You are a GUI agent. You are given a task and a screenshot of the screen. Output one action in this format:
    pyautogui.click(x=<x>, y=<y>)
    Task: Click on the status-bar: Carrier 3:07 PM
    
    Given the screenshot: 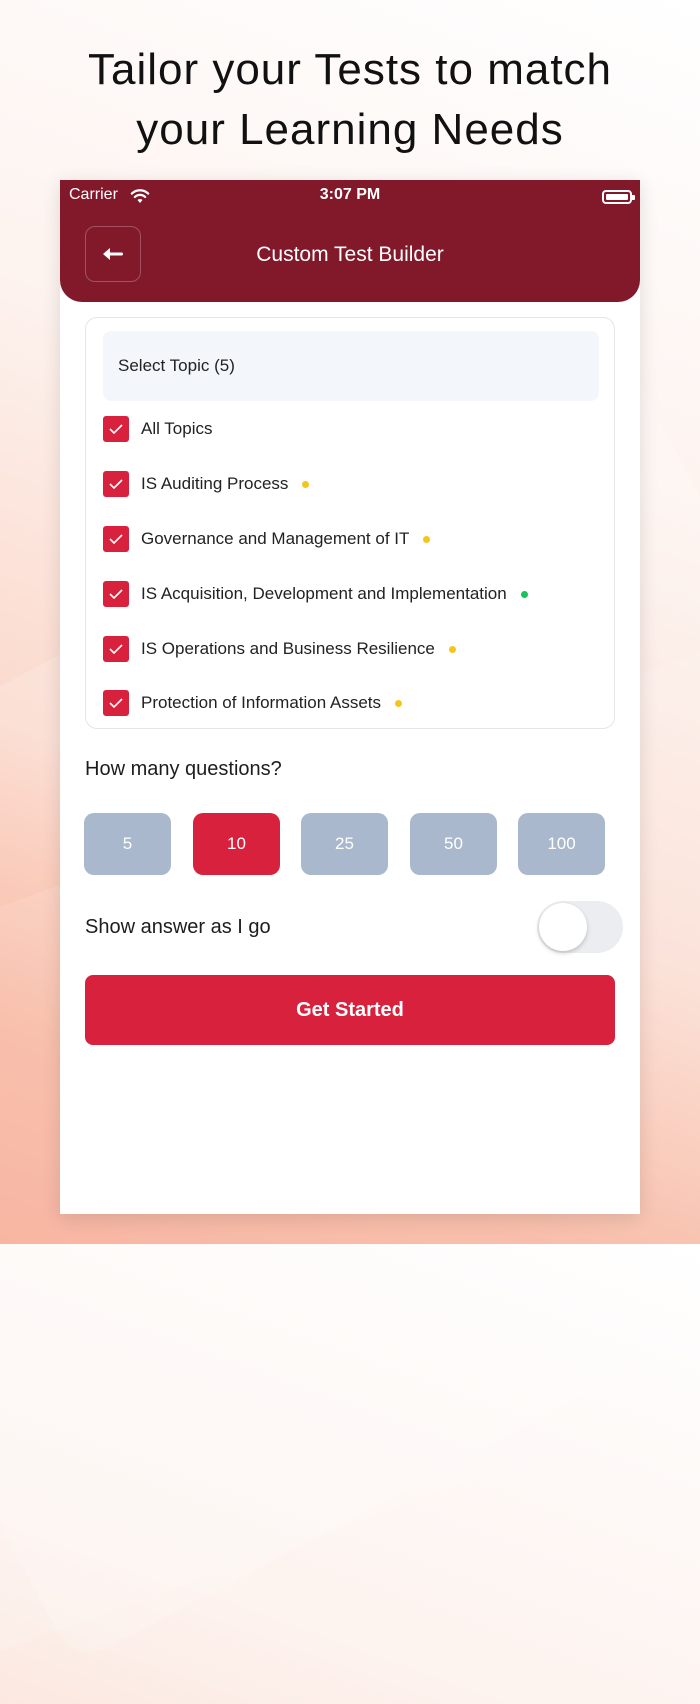 What is the action you would take?
    pyautogui.click(x=350, y=198)
    